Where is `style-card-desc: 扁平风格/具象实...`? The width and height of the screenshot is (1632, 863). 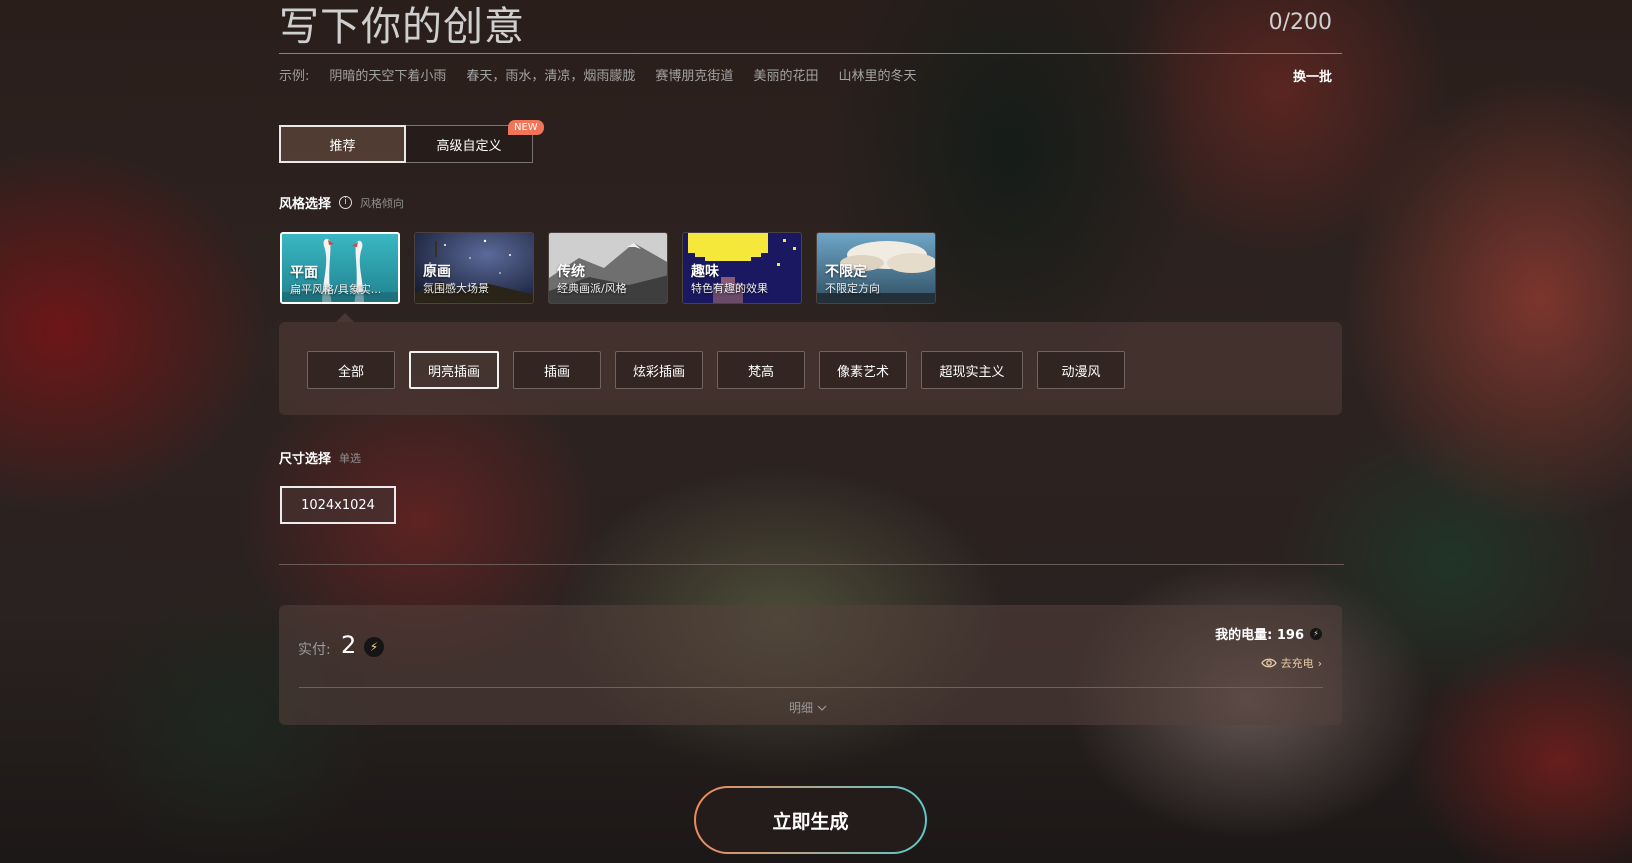
style-card-desc: 扁平风格/具象实... is located at coordinates (336, 289).